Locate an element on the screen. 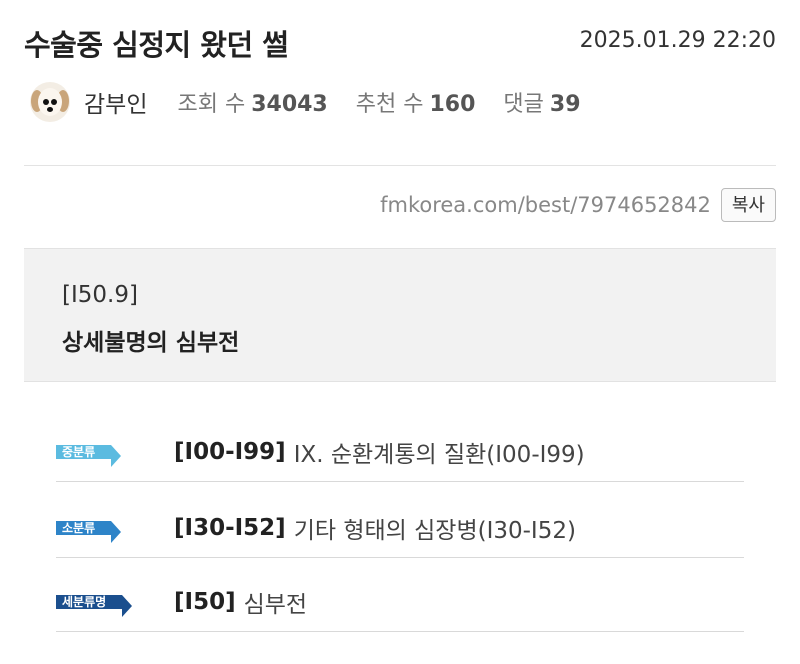 The height and width of the screenshot is (664, 800). detail-category-badge: 세분류명 is located at coordinates (89, 601).